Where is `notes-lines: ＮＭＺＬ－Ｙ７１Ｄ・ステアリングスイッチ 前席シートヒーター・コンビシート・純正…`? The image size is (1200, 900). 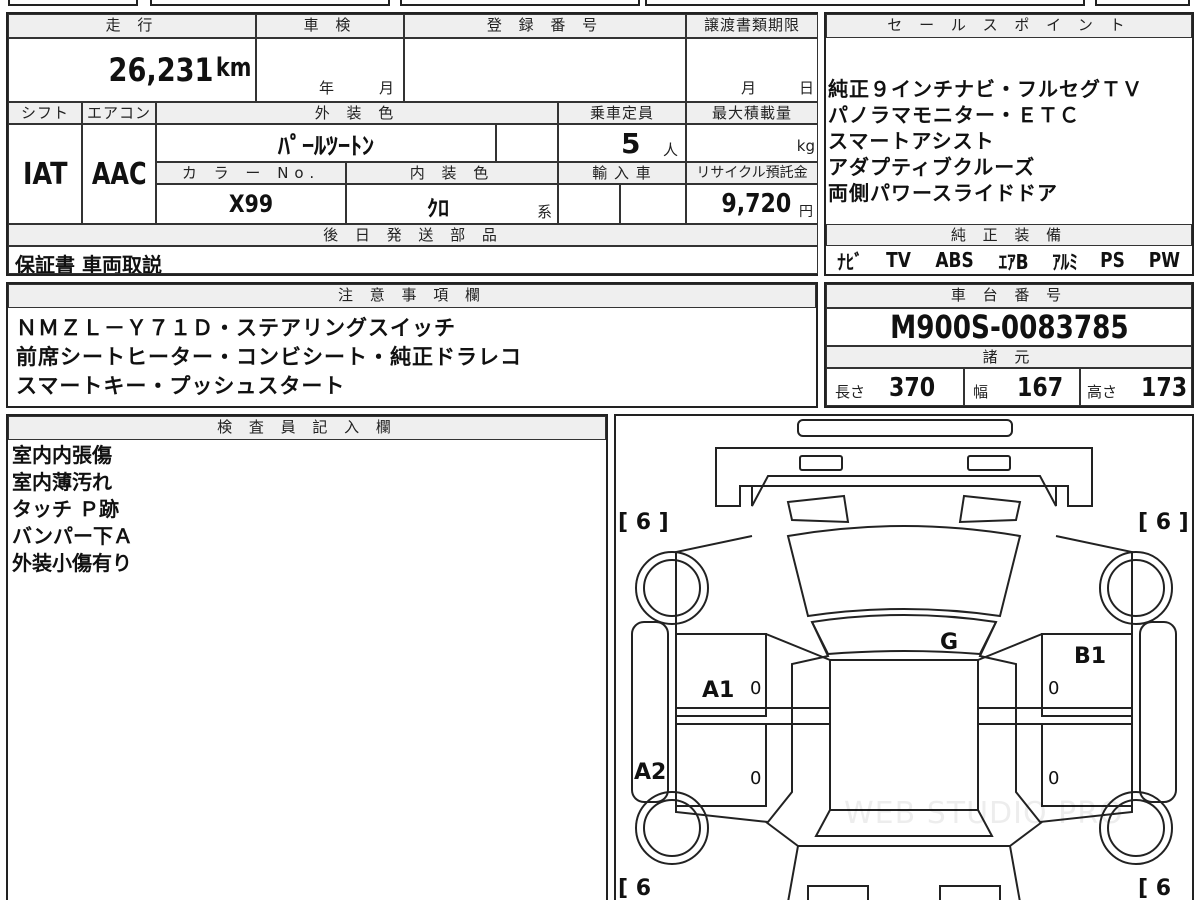 notes-lines: ＮＭＺＬ－Ｙ７１Ｄ・ステアリングスイッチ 前席シートヒーター・コンビシート・純正… is located at coordinates (269, 357).